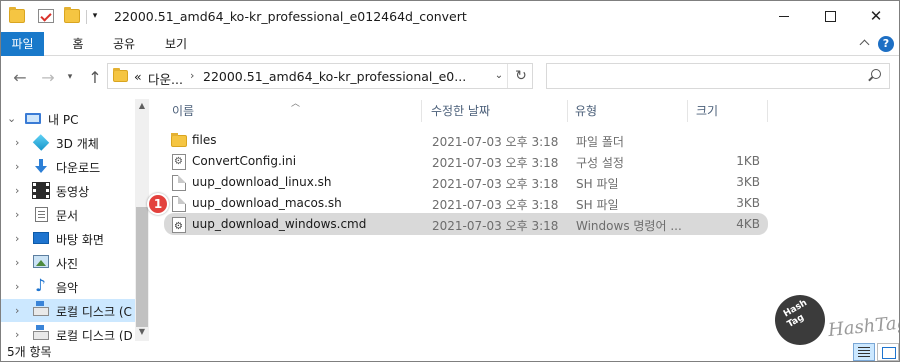 The image size is (900, 362). What do you see at coordinates (279, 224) in the screenshot?
I see `file-name: uup_download_windows.cmd` at bounding box center [279, 224].